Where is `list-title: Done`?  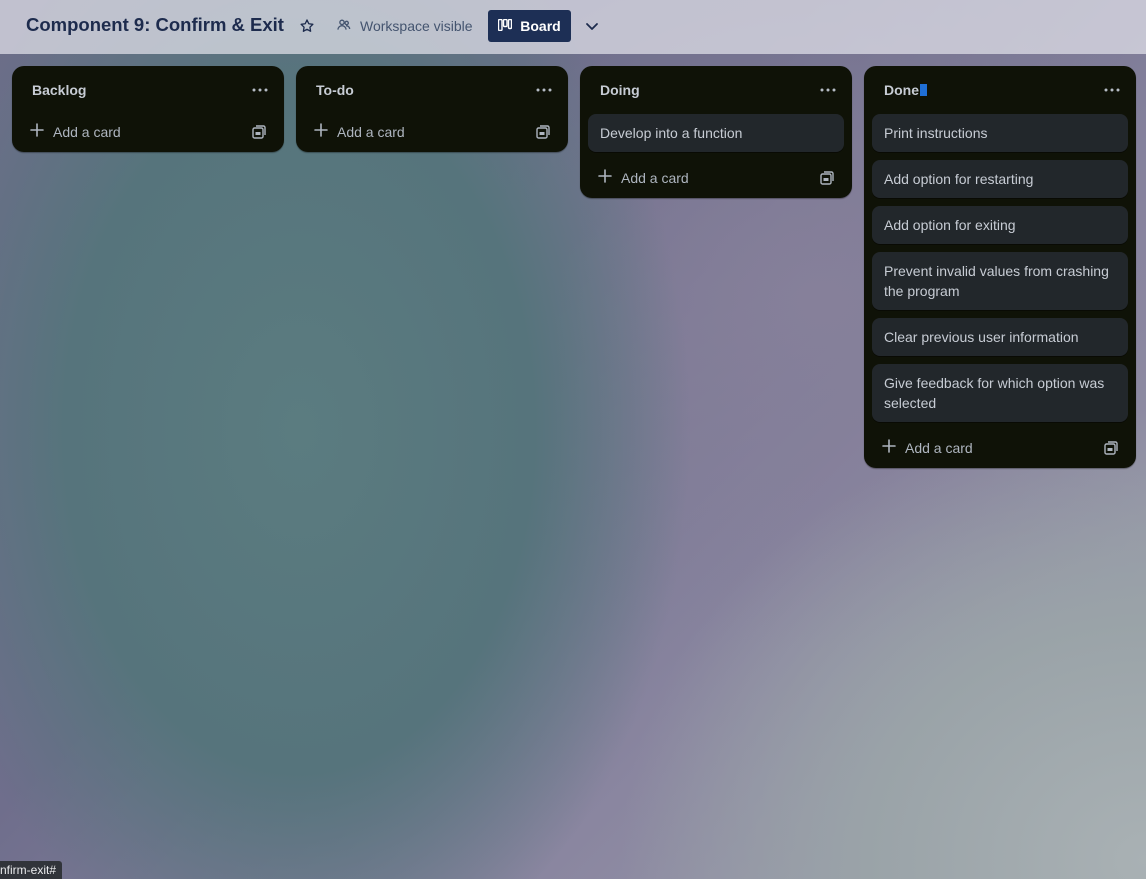 list-title: Done is located at coordinates (905, 90).